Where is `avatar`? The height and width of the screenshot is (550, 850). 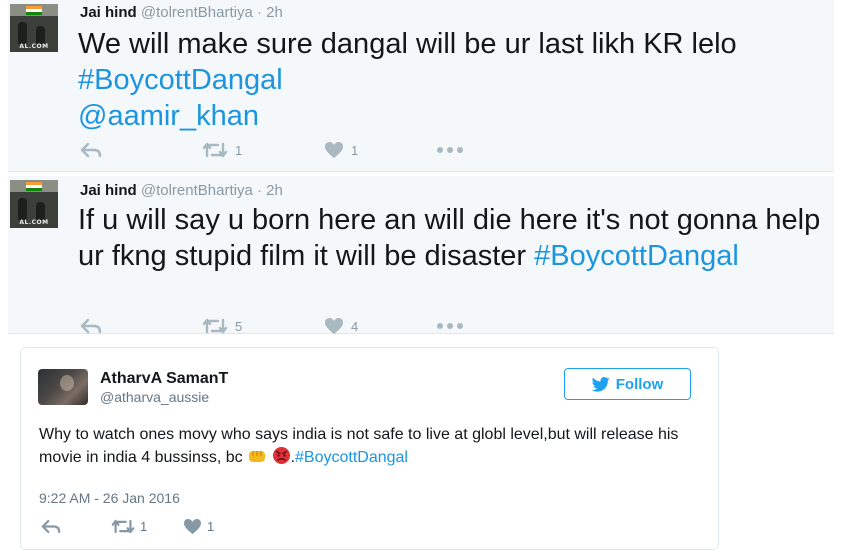 avatar is located at coordinates (63, 387).